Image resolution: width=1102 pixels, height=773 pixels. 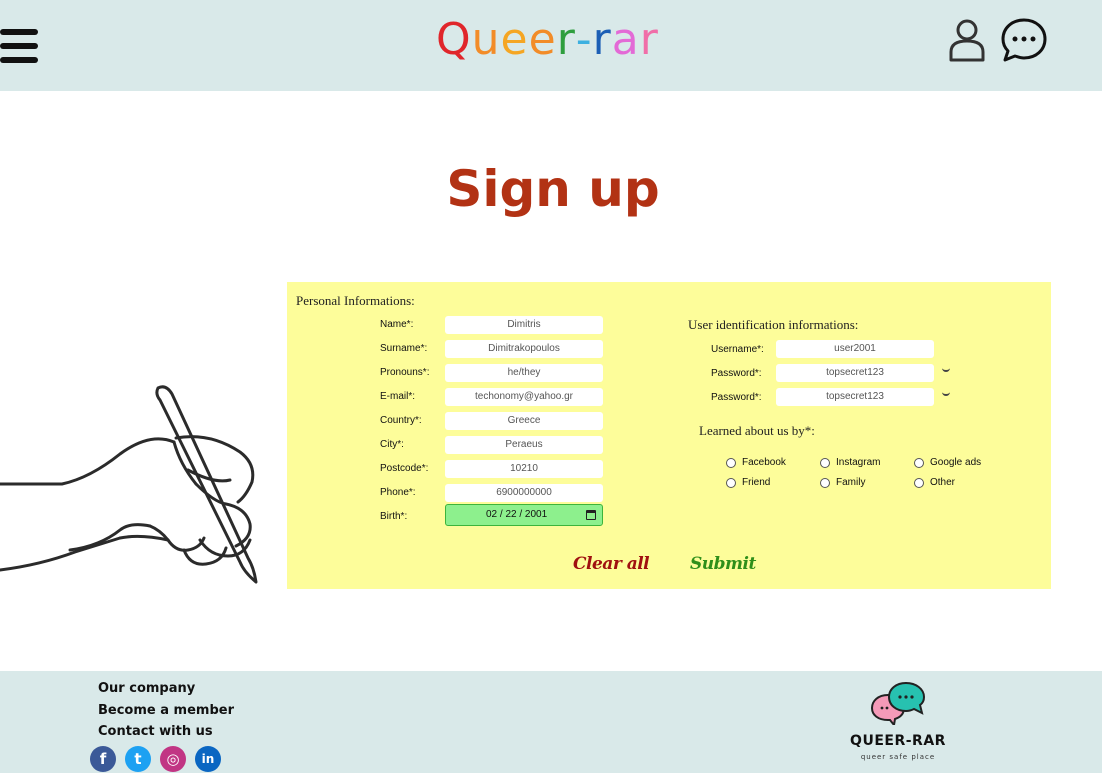 I want to click on footer-link-contact: Contact with us, so click(x=155, y=731).